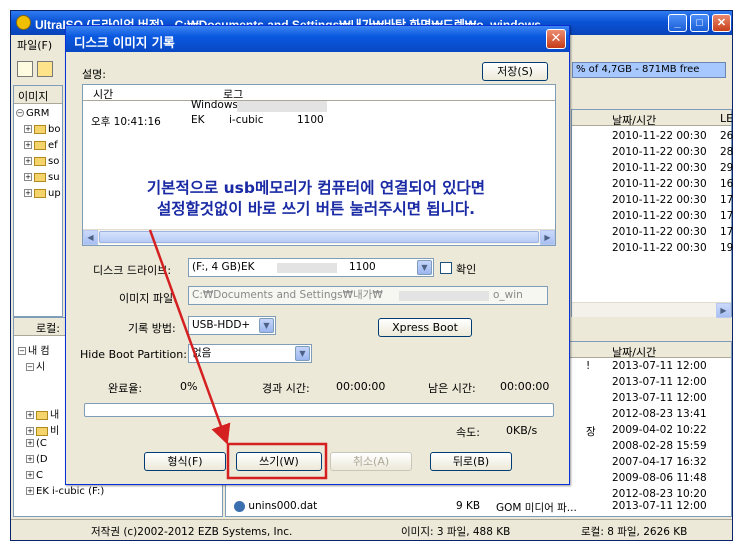 The height and width of the screenshot is (551, 743). Describe the element at coordinates (277, 461) in the screenshot. I see `highlight-box` at that location.